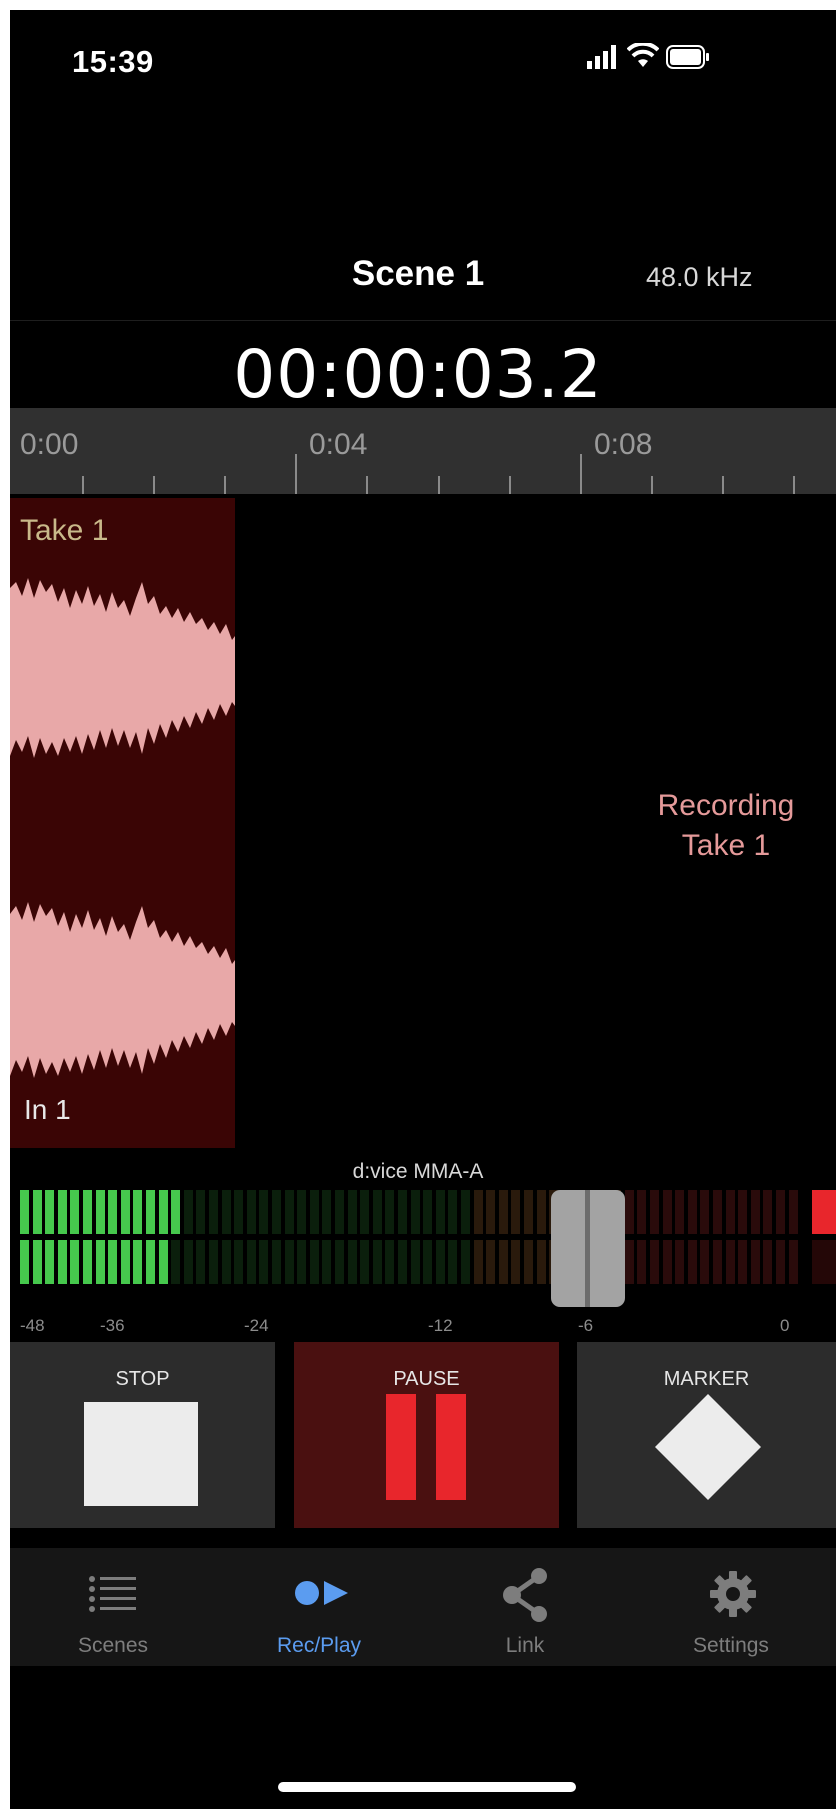 The height and width of the screenshot is (1809, 836). Describe the element at coordinates (64, 530) in the screenshot. I see `take-name: Take 1` at that location.